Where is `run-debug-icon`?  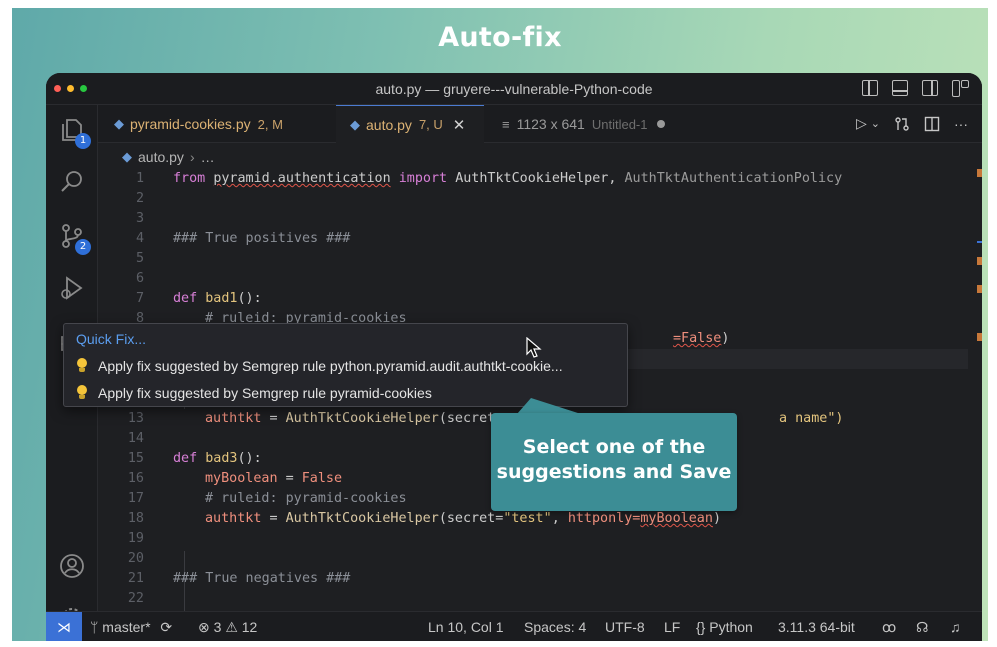
run-debug-icon is located at coordinates (72, 288).